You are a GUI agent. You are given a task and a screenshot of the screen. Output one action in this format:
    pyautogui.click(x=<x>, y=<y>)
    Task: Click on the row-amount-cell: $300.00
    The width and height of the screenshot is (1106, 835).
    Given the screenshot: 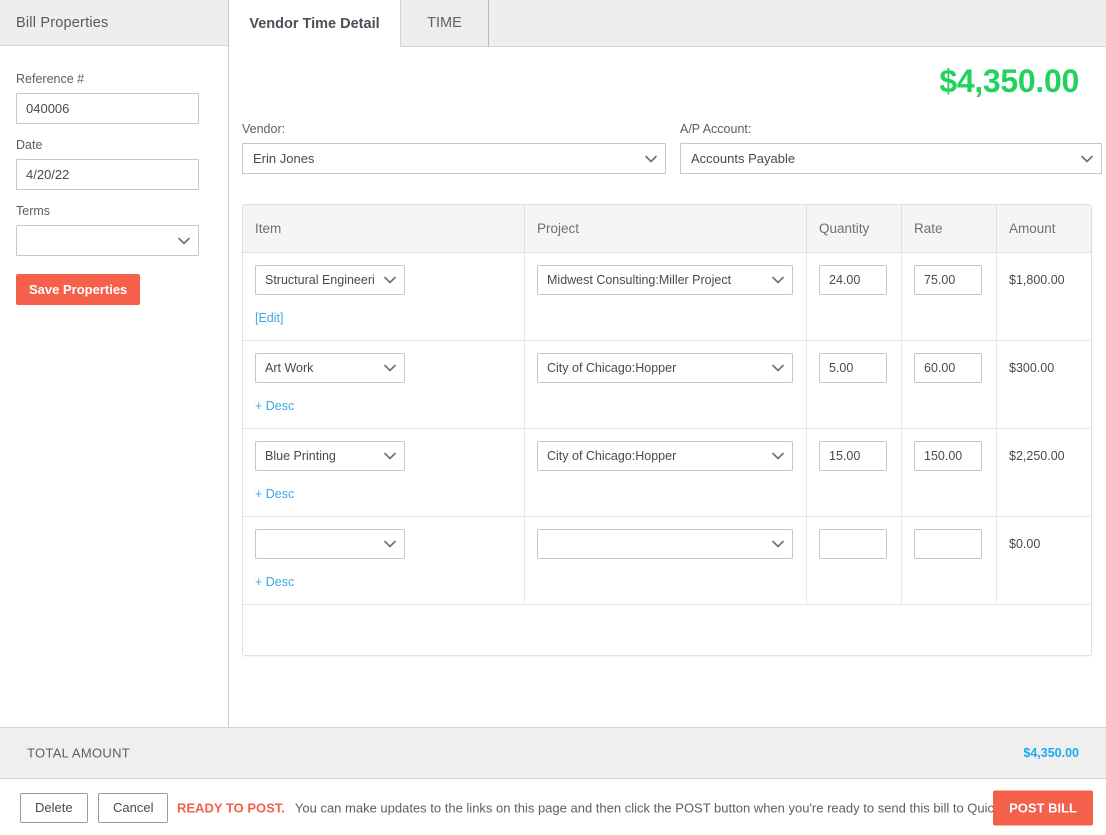 What is the action you would take?
    pyautogui.click(x=1044, y=384)
    